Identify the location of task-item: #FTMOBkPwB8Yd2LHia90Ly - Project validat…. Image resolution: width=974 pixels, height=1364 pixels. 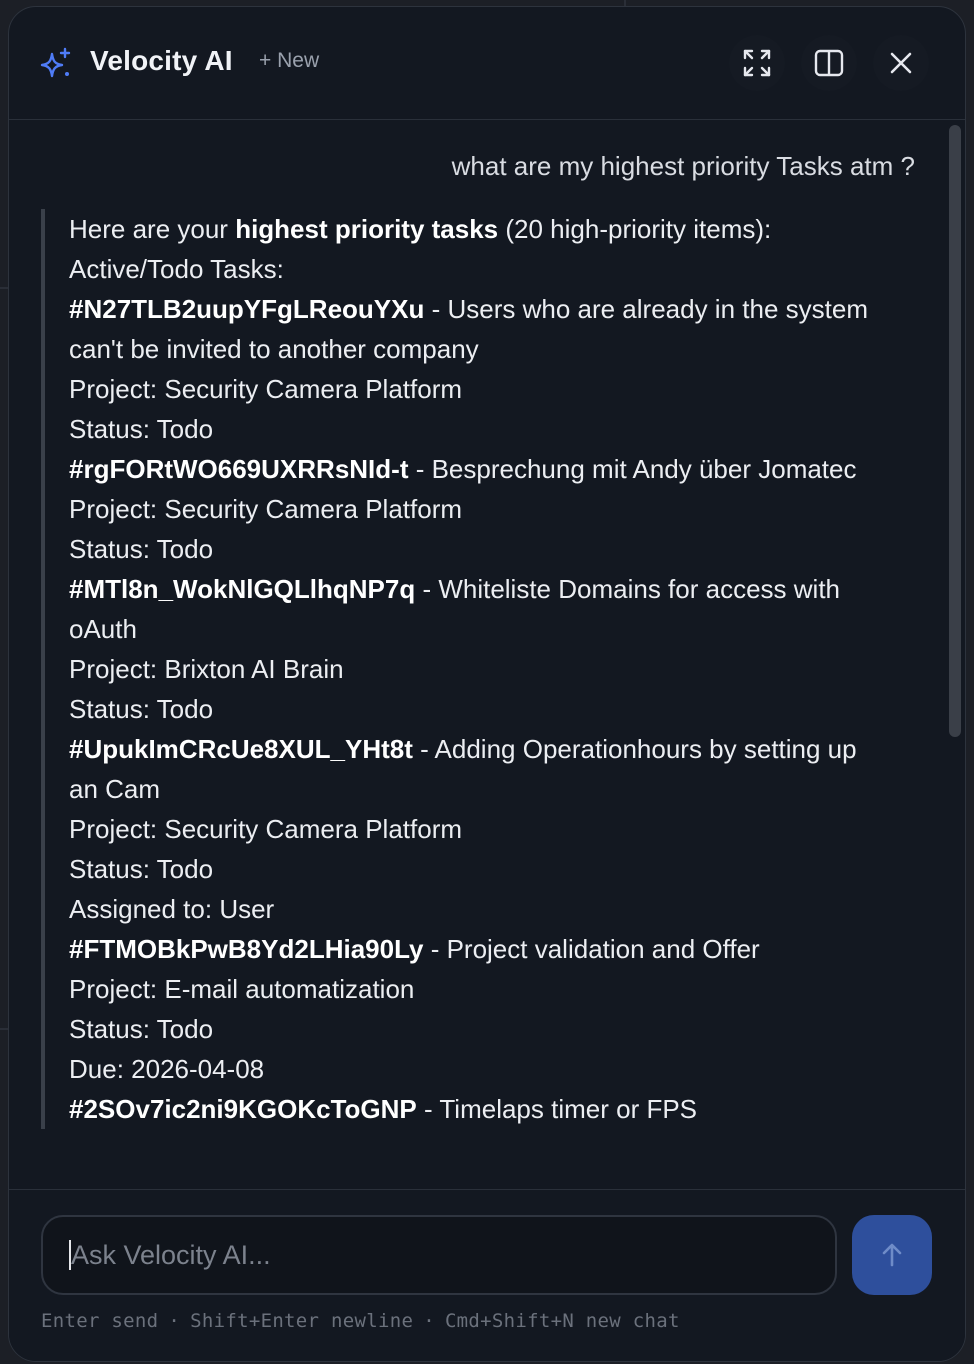
(475, 1009).